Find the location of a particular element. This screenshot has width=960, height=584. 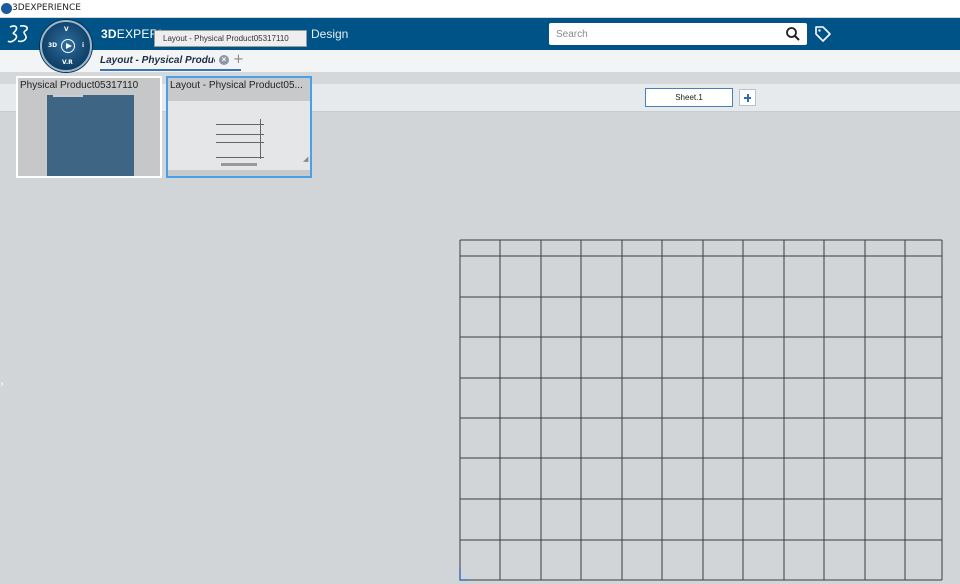

play-icon is located at coordinates (68, 46).